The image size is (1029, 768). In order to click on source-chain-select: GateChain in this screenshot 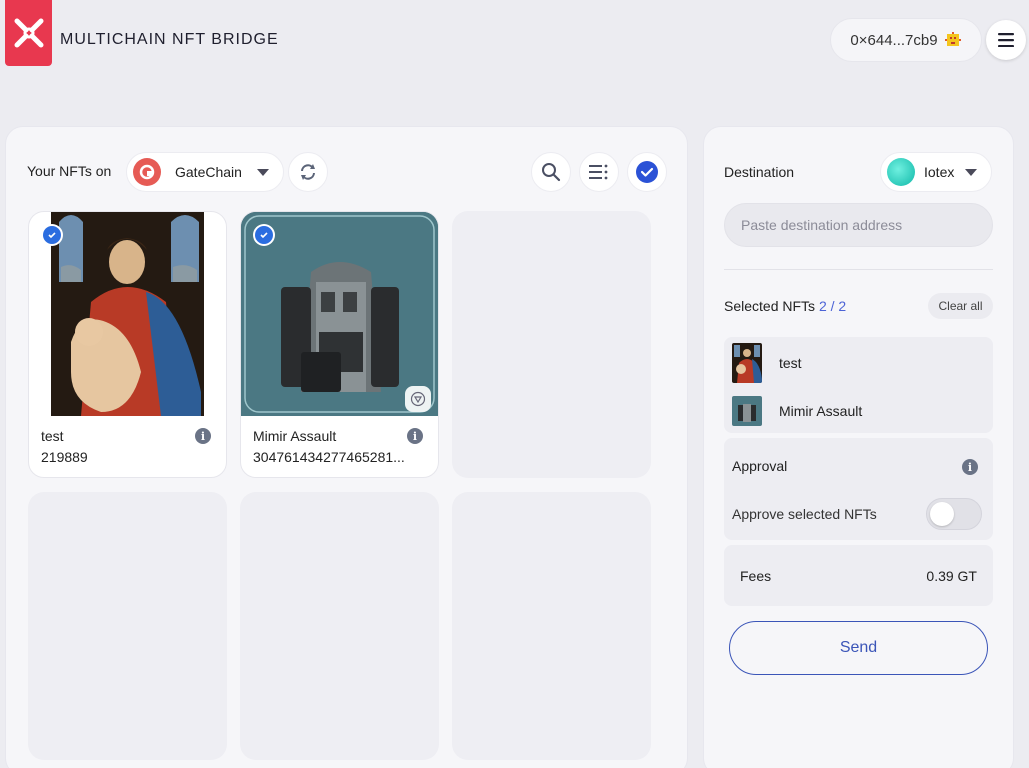, I will do `click(205, 172)`.